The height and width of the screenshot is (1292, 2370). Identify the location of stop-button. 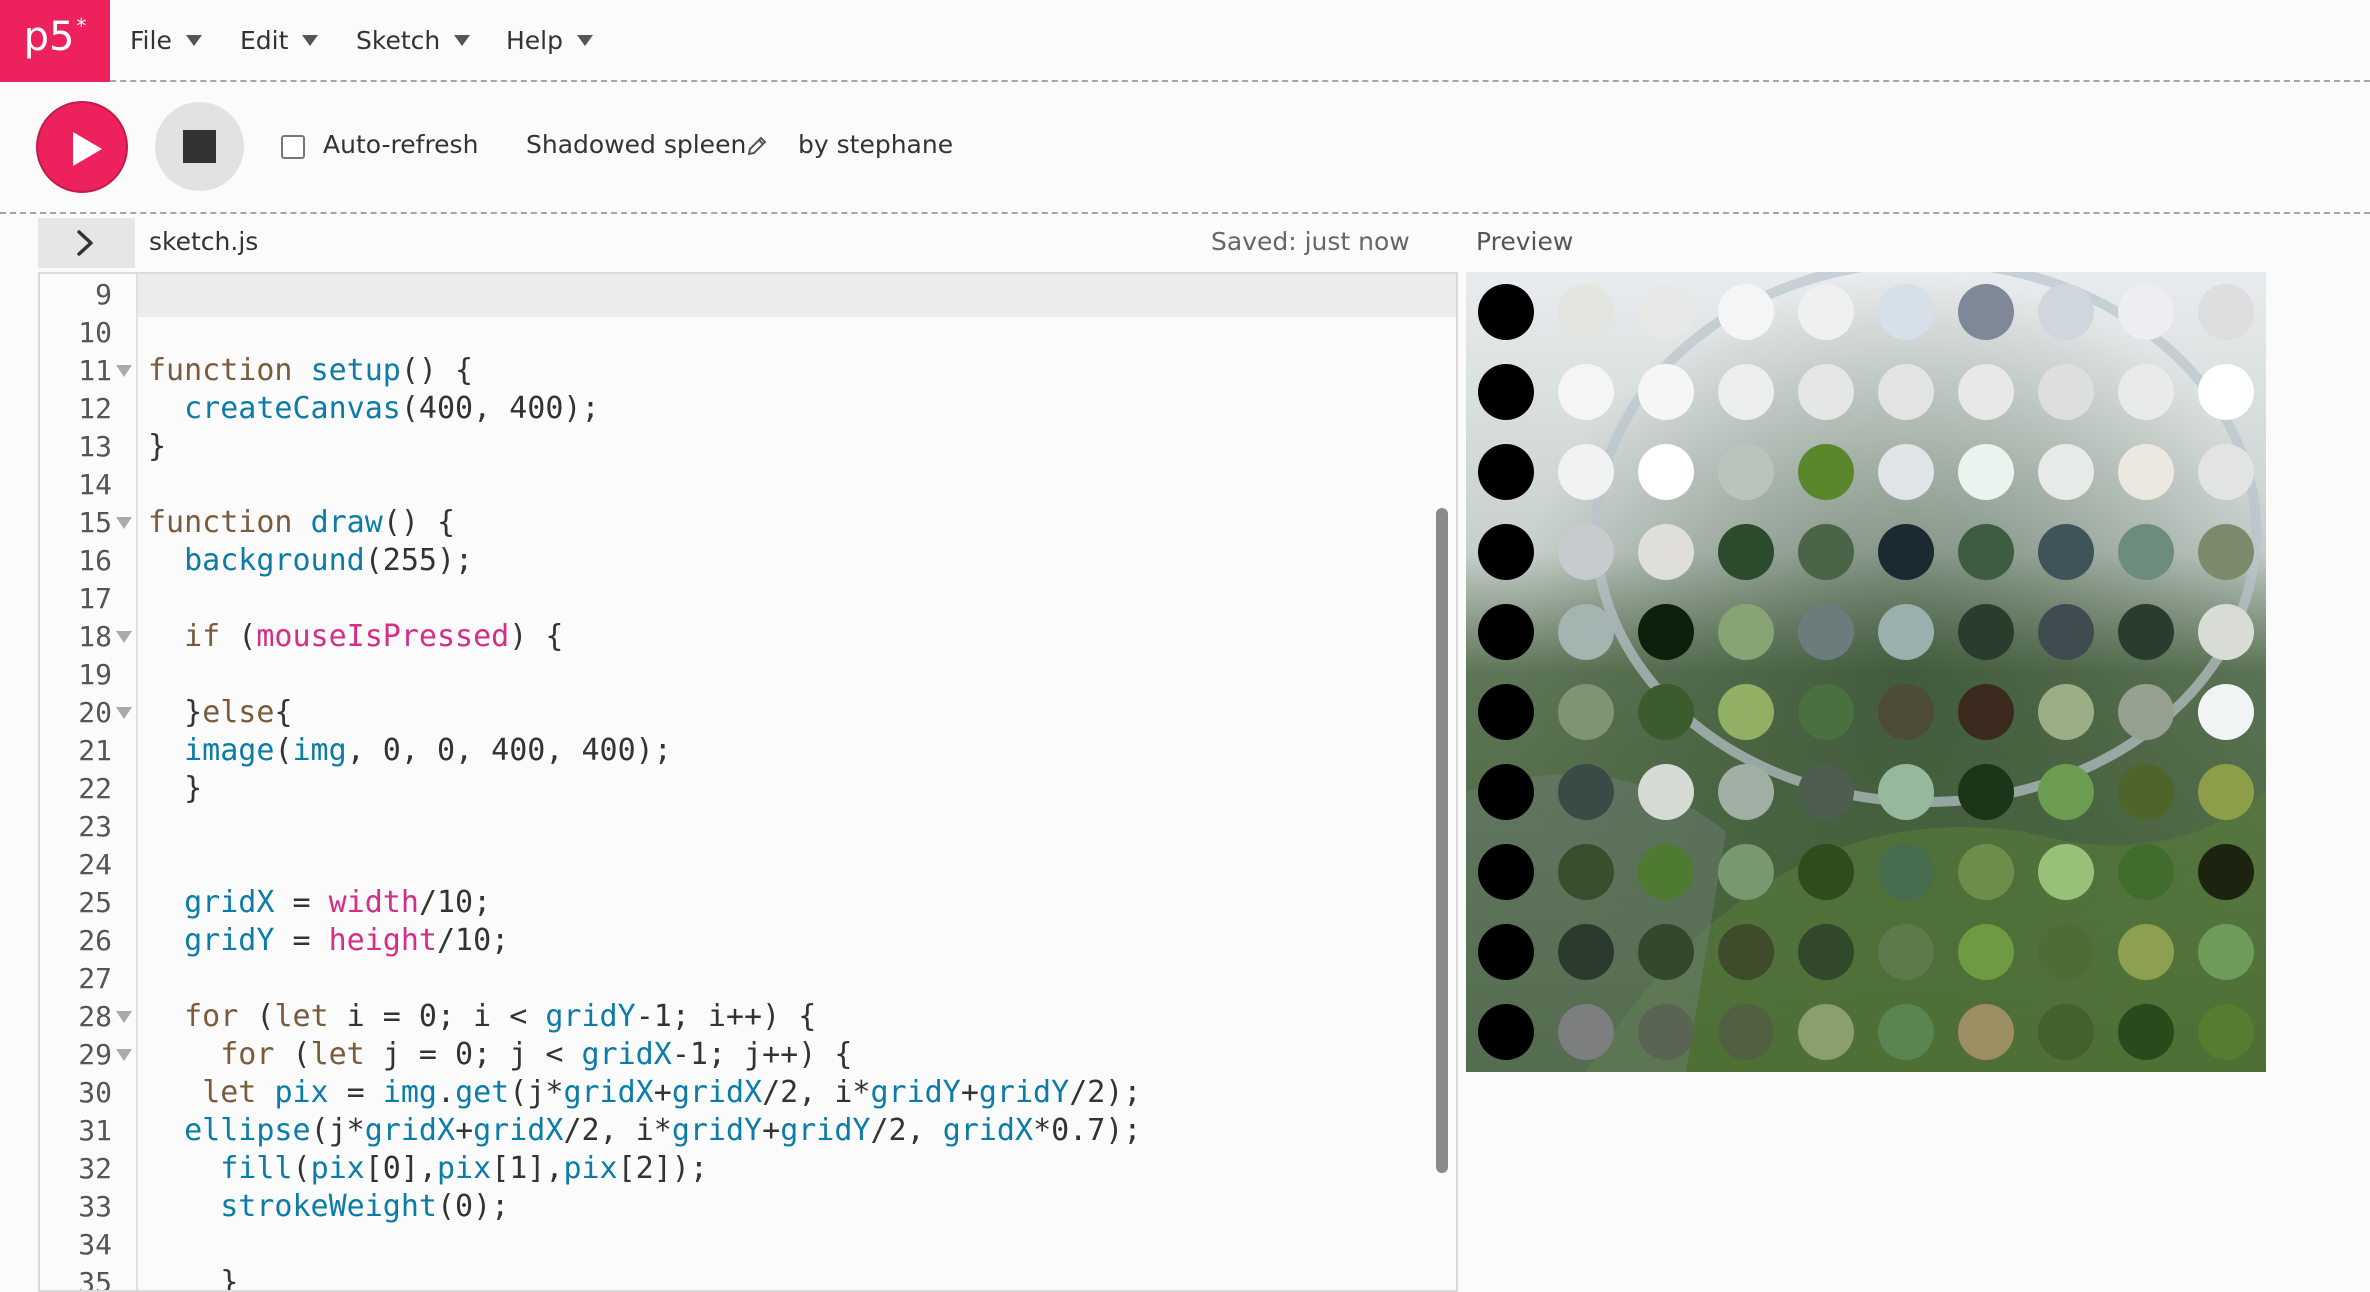
(199, 146).